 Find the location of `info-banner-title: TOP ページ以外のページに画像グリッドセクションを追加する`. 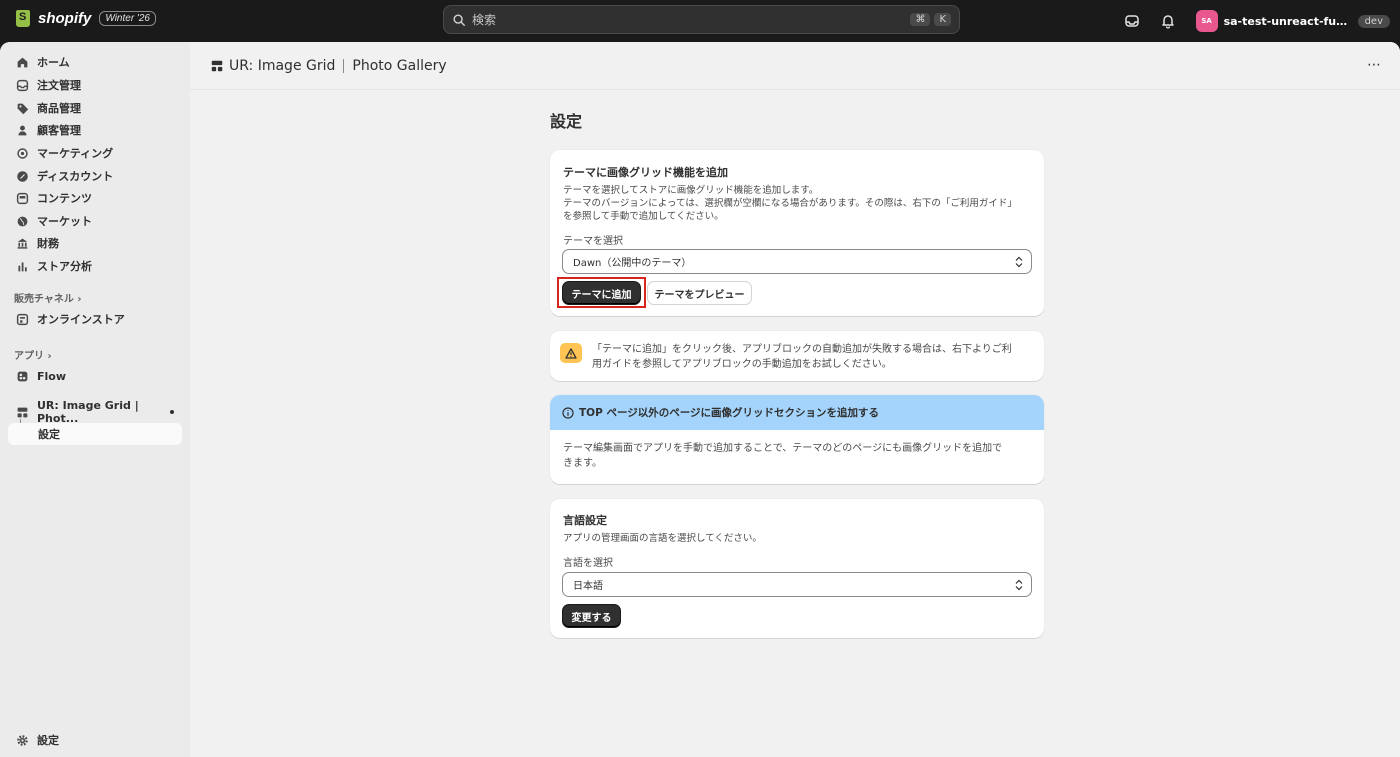

info-banner-title: TOP ページ以外のページに画像グリッドセクションを追加する is located at coordinates (729, 413).